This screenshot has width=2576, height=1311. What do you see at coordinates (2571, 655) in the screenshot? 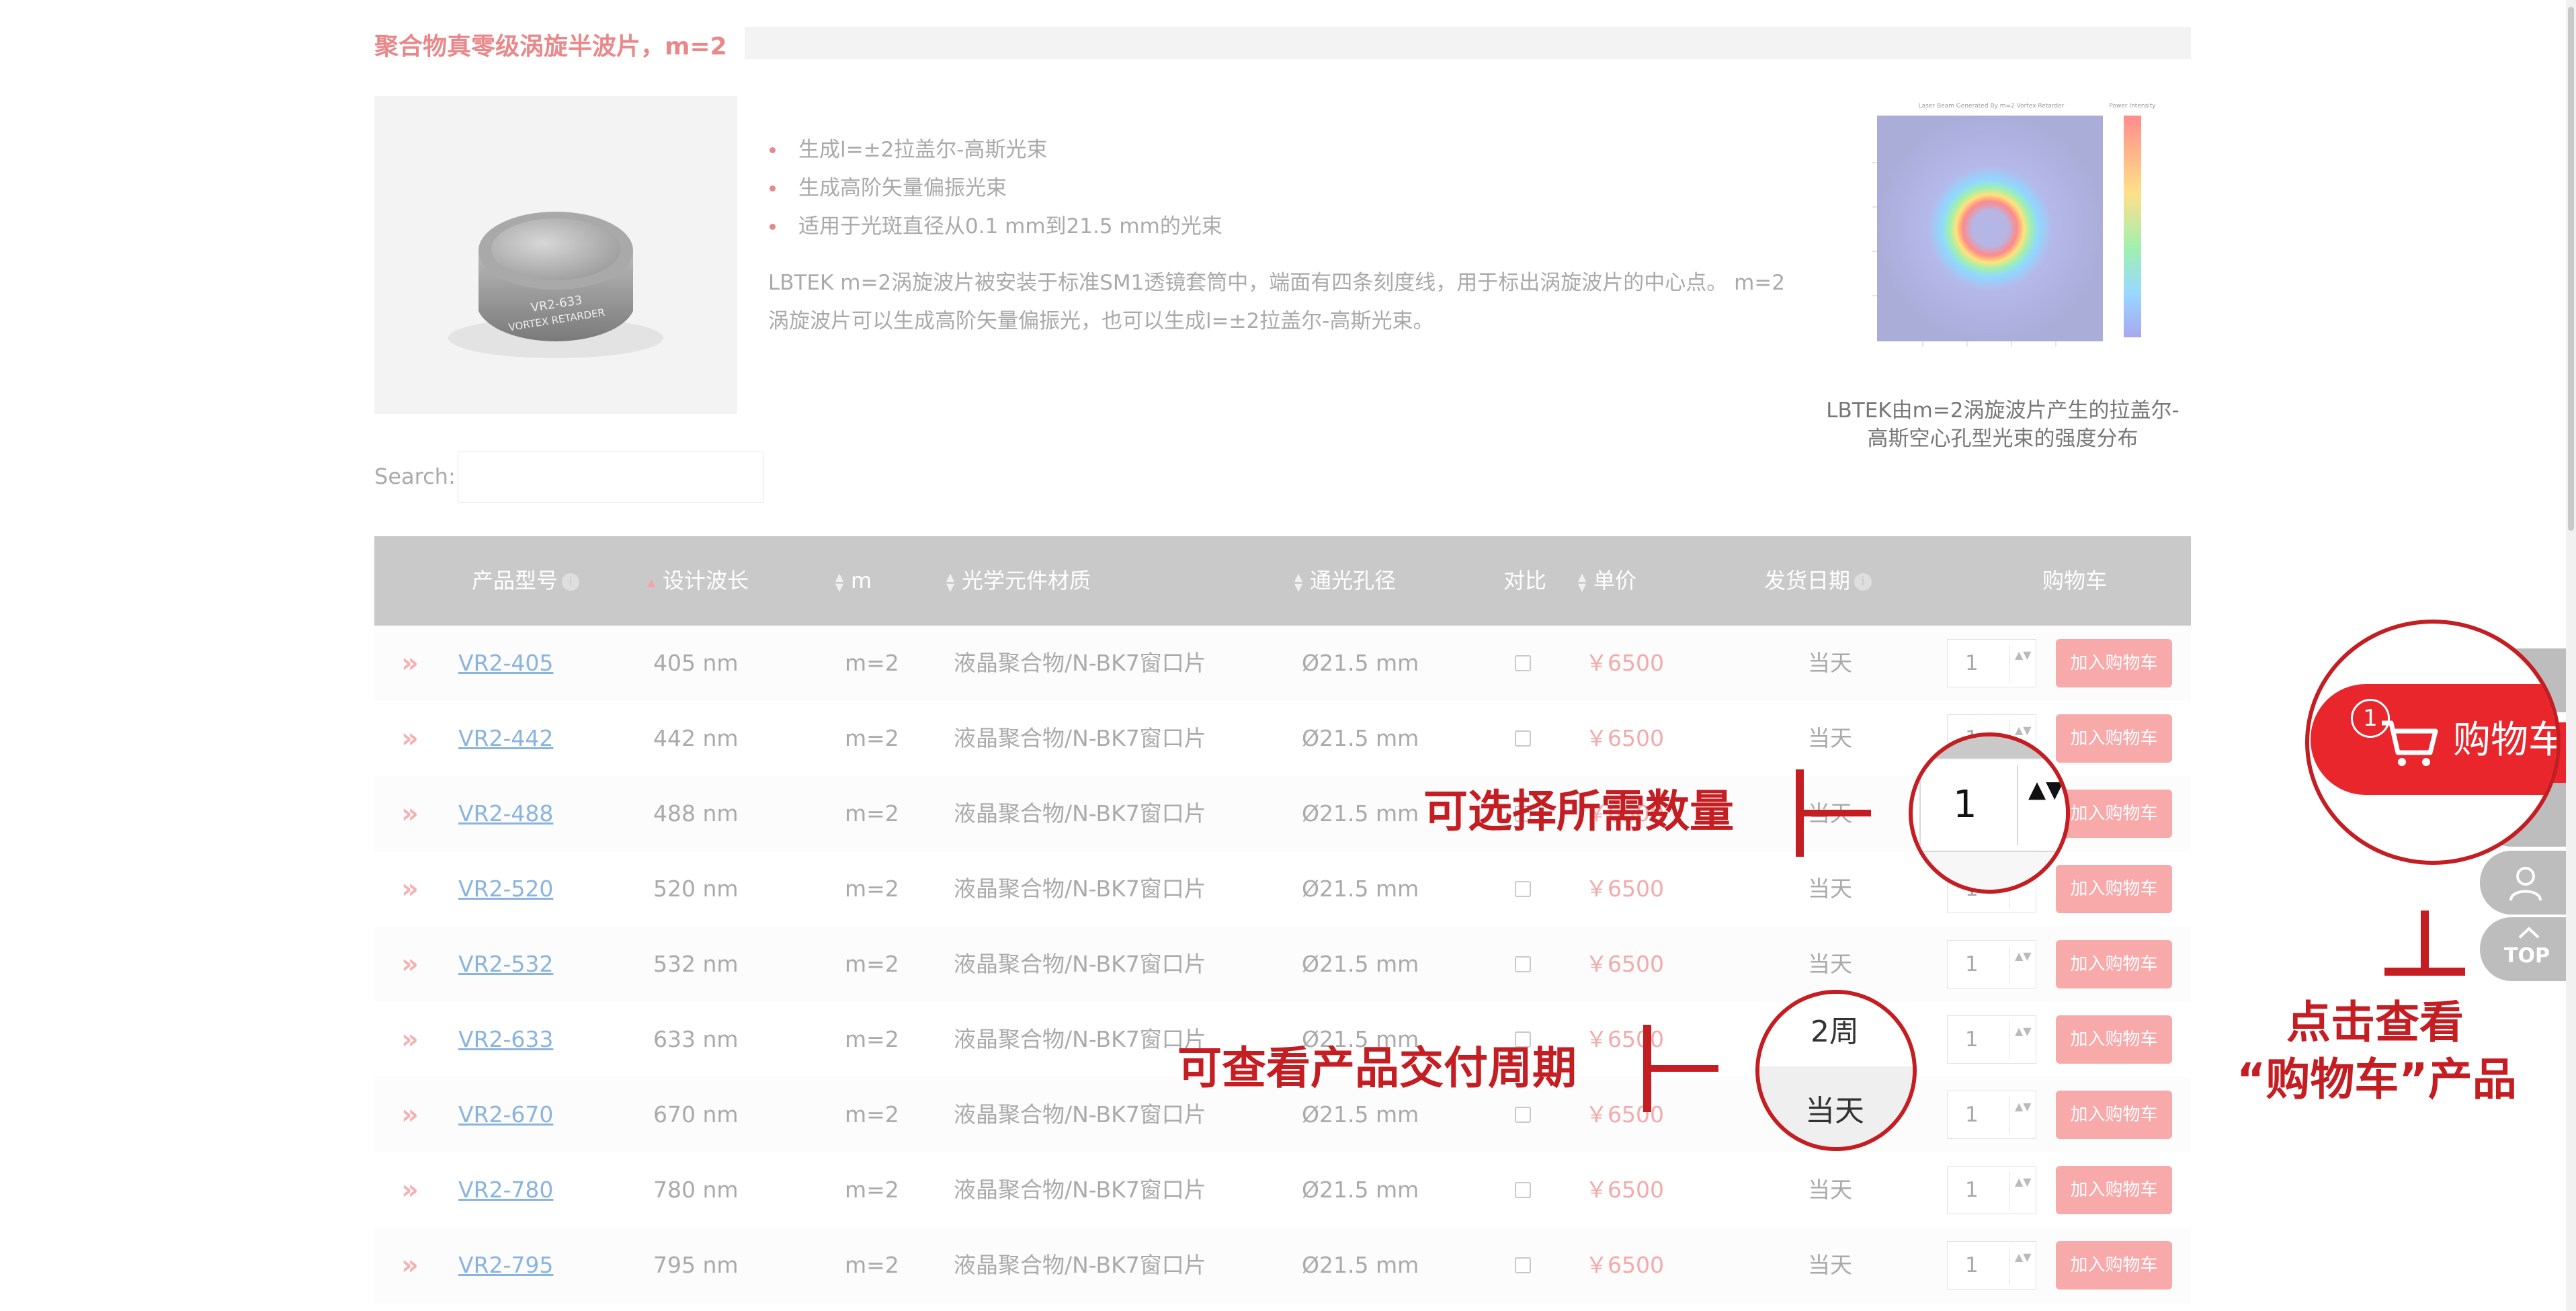
I see `page-scrollbar` at bounding box center [2571, 655].